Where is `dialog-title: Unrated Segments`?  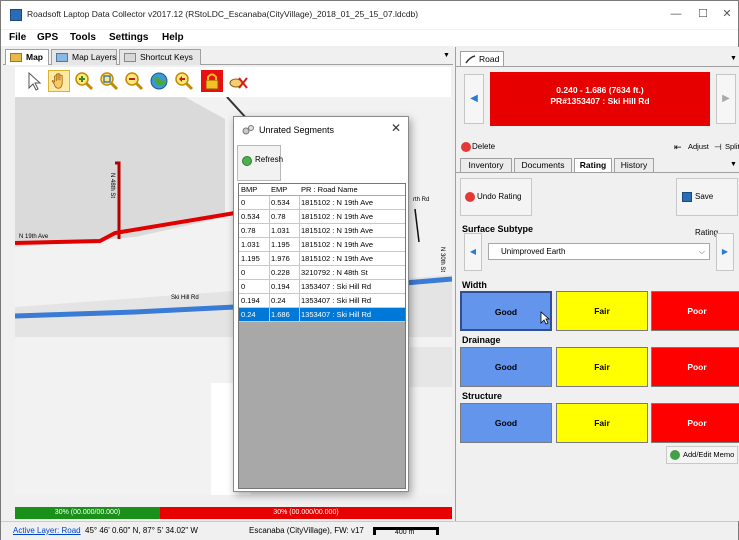
dialog-title: Unrated Segments is located at coordinates (297, 130).